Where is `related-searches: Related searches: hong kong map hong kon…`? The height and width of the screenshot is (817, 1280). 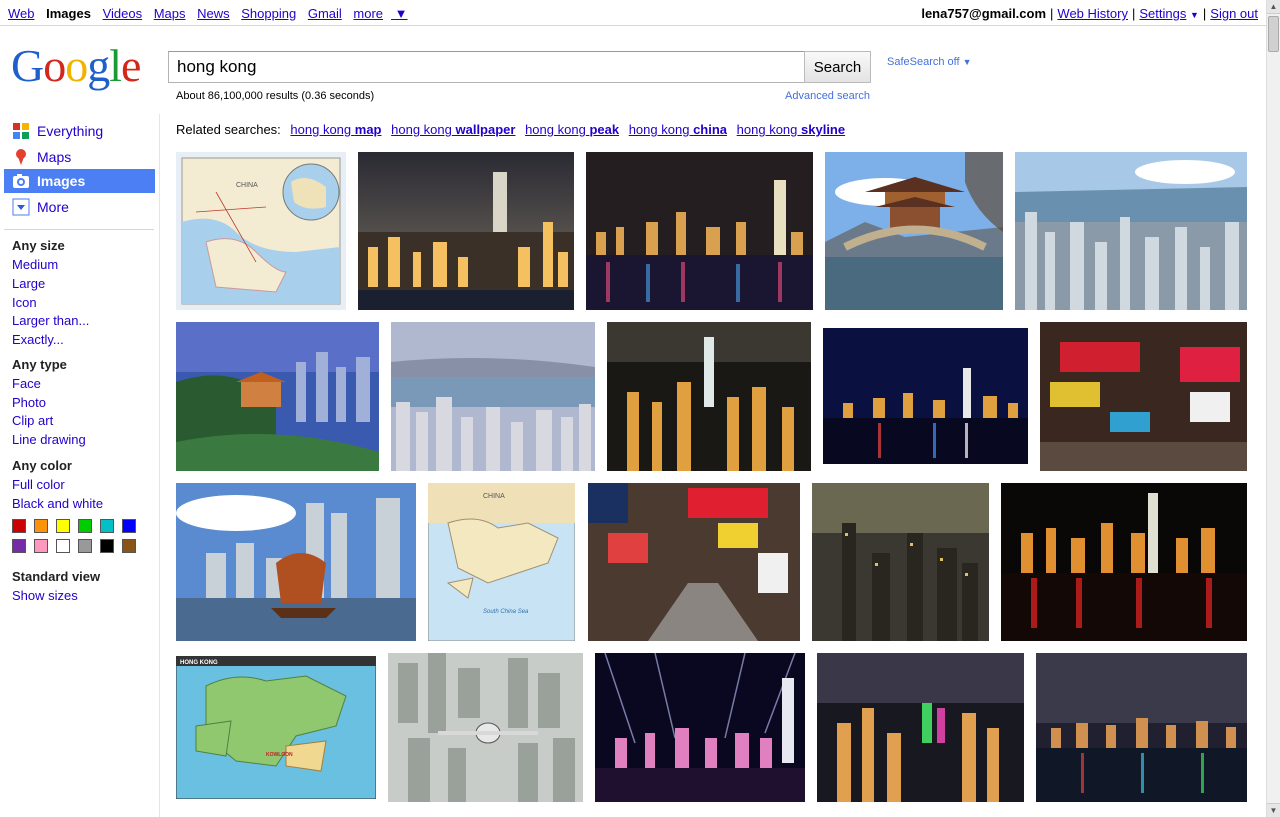
related-searches: Related searches: hong kong map hong kon… is located at coordinates (510, 129).